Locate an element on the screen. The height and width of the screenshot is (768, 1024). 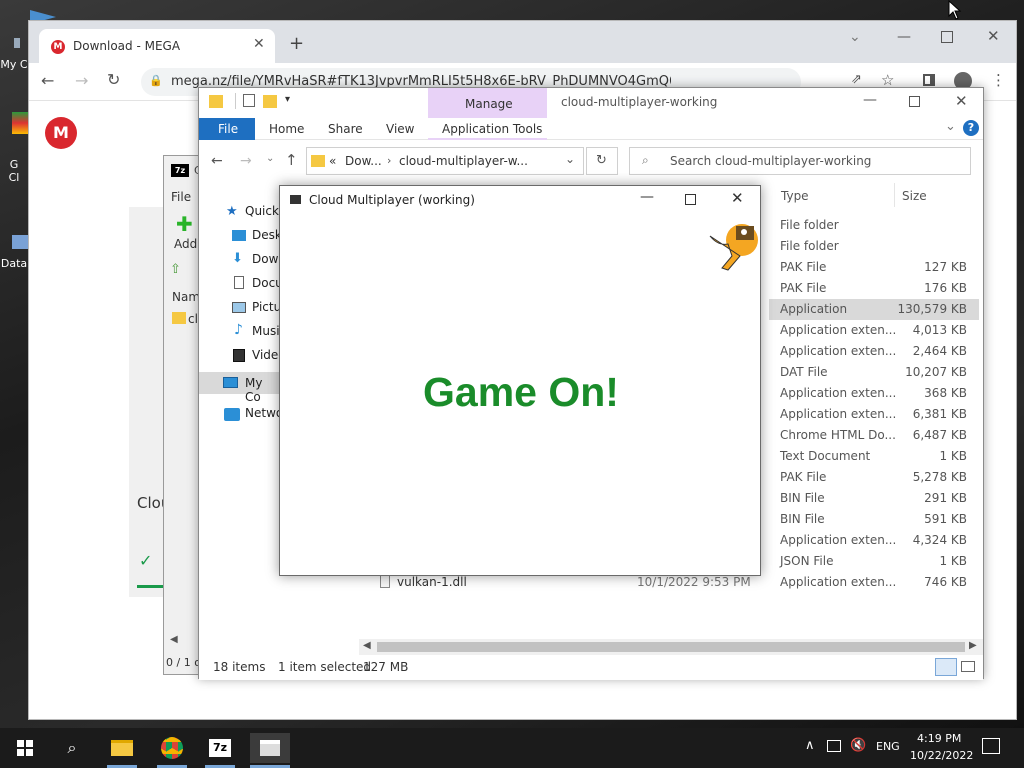
add-plus-icon: ✚ is located at coordinates (184, 224).